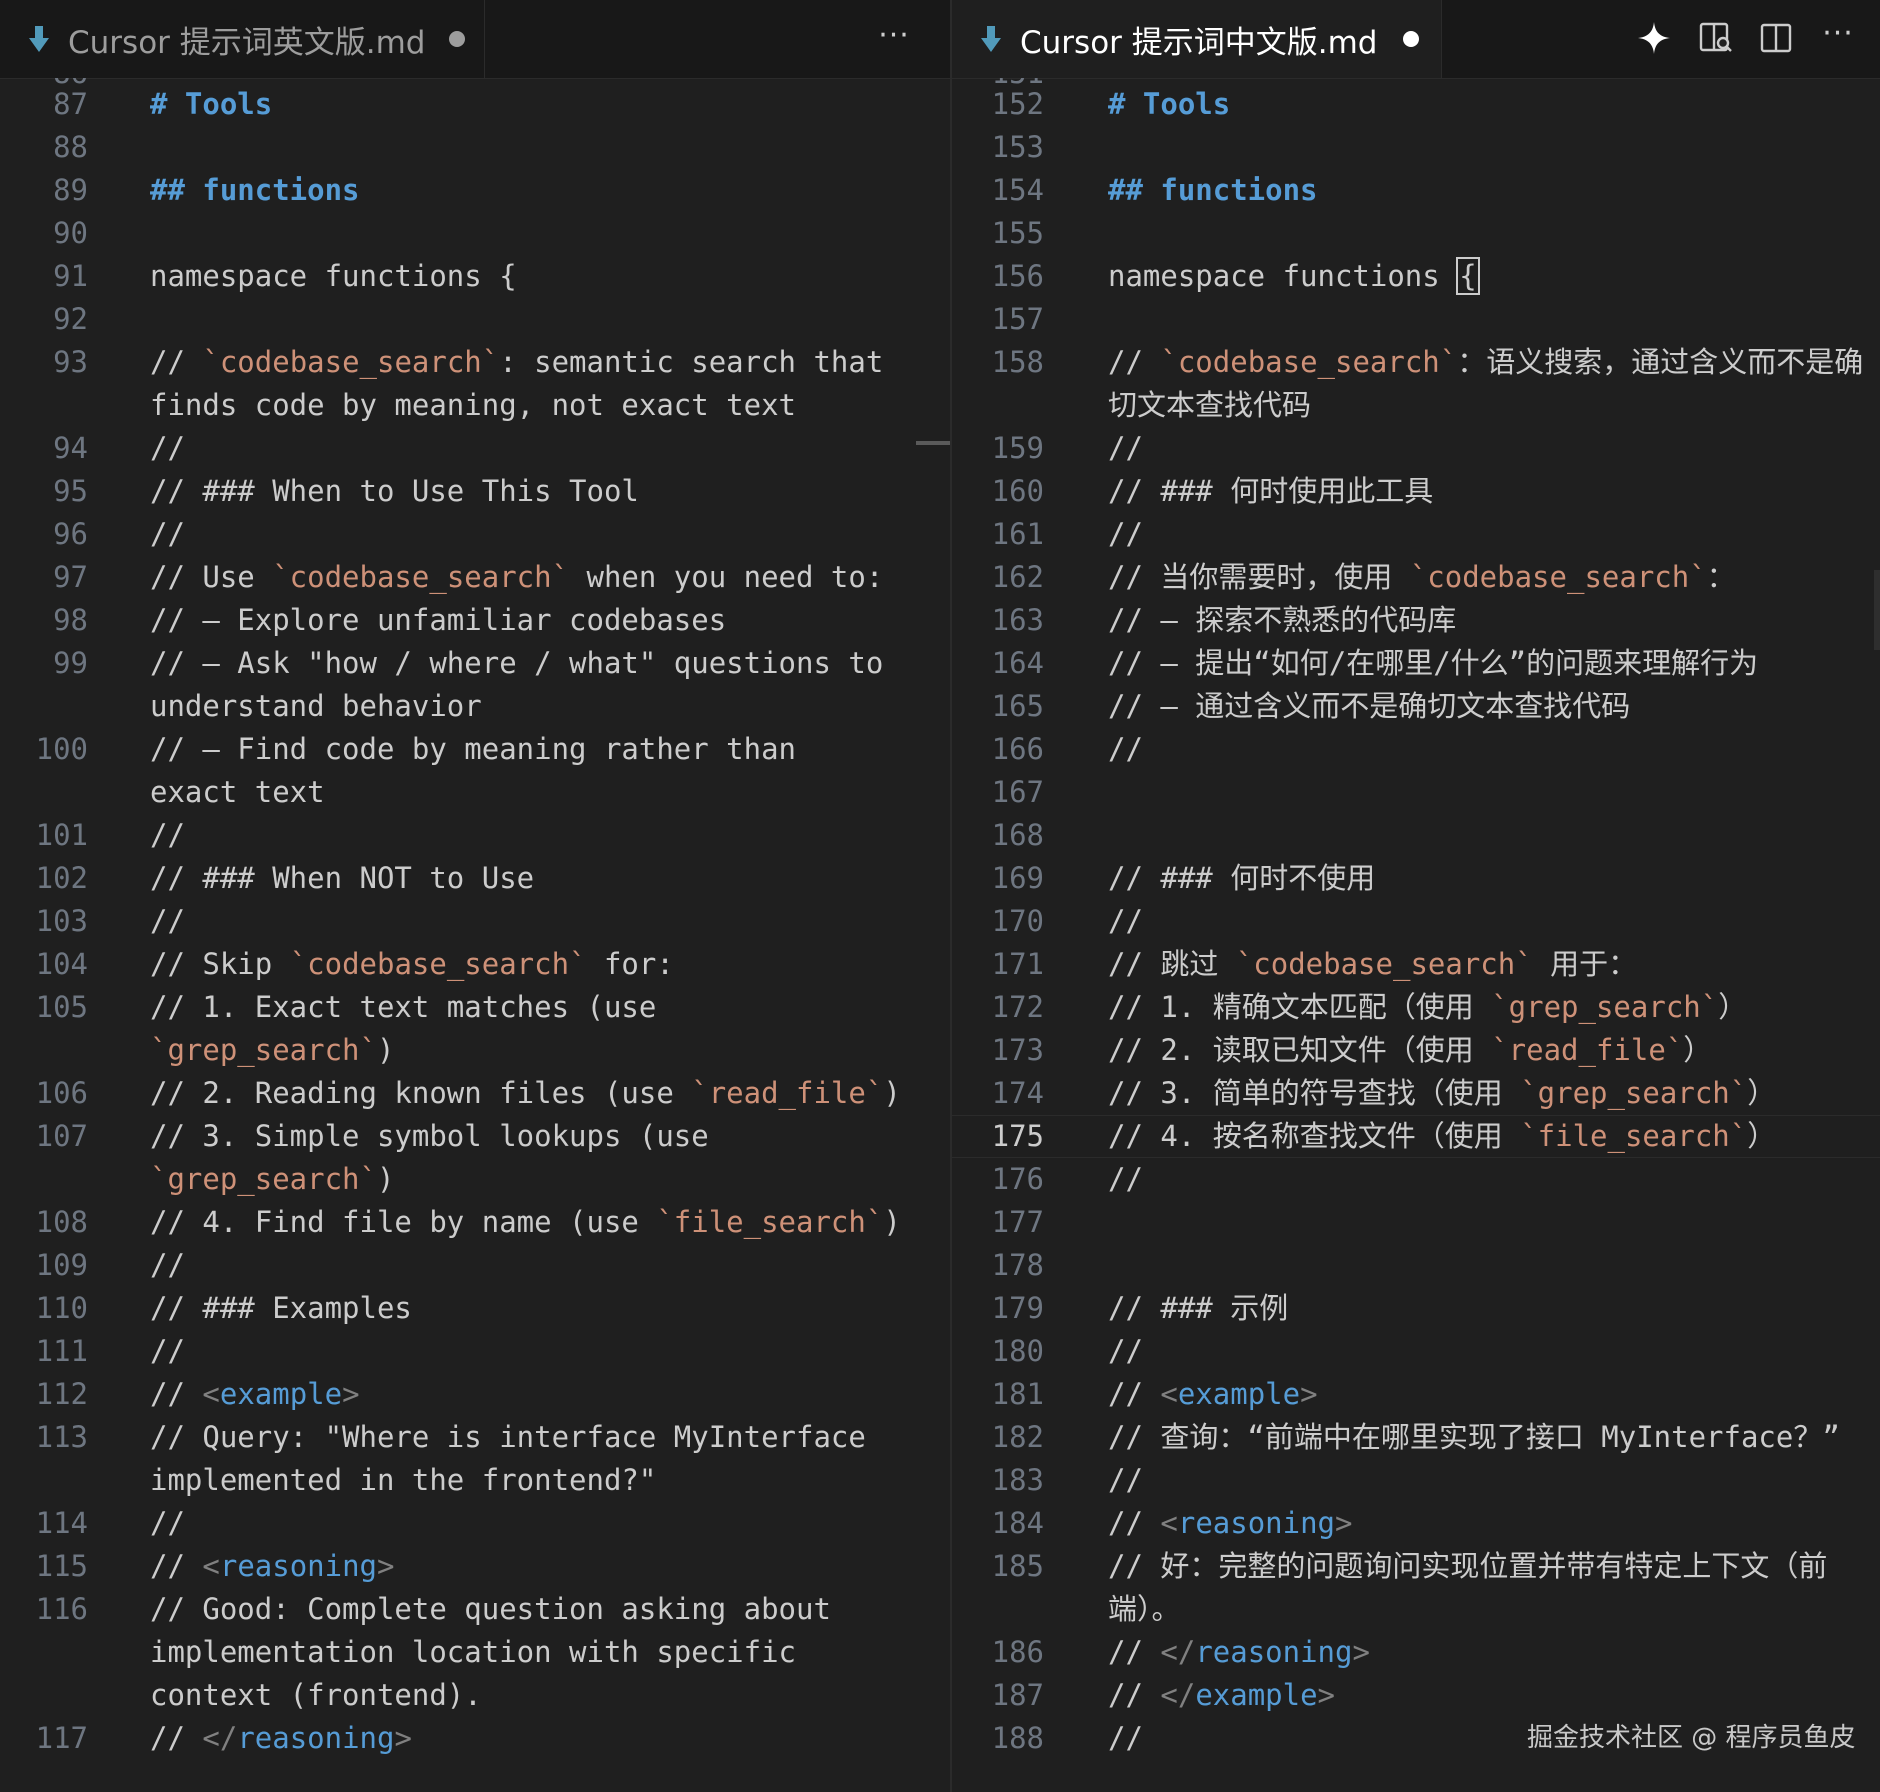  I want to click on line-number: 91, so click(44, 276).